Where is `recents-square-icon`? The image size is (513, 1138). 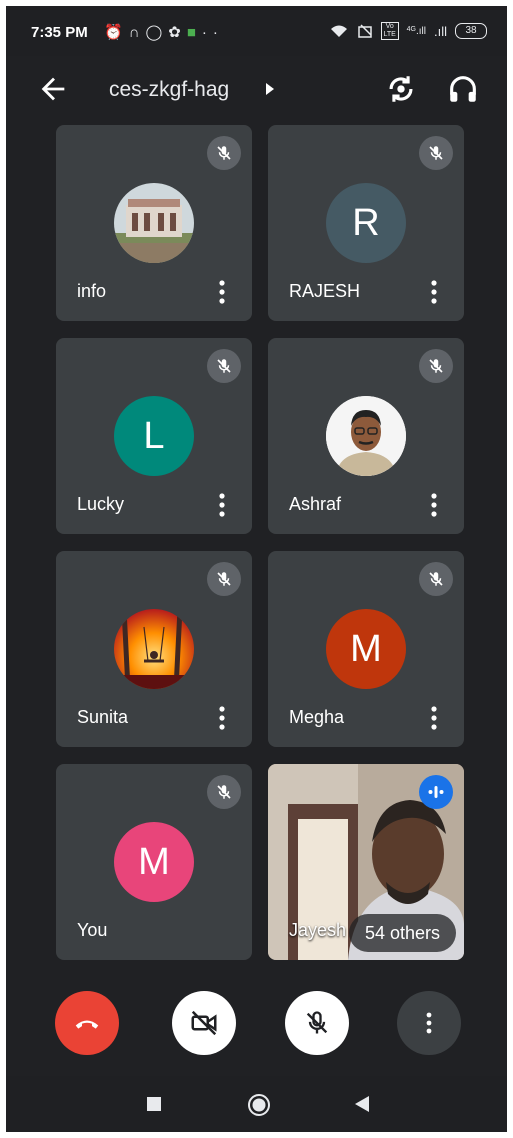
recents-square-icon is located at coordinates (154, 1104).